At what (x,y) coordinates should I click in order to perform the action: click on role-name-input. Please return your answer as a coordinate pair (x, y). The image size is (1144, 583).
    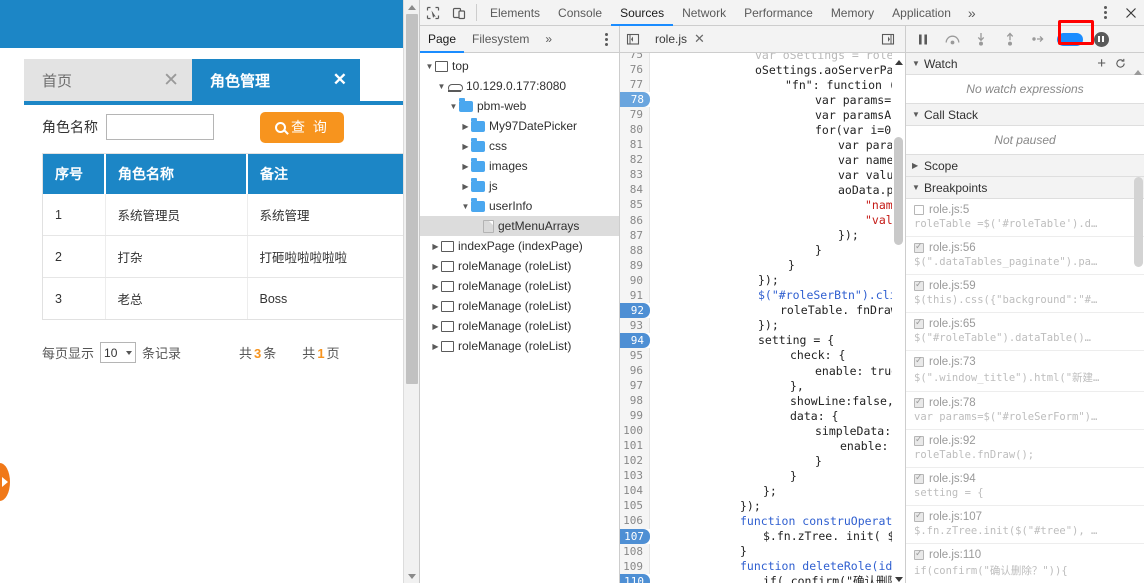
    Looking at the image, I should click on (160, 127).